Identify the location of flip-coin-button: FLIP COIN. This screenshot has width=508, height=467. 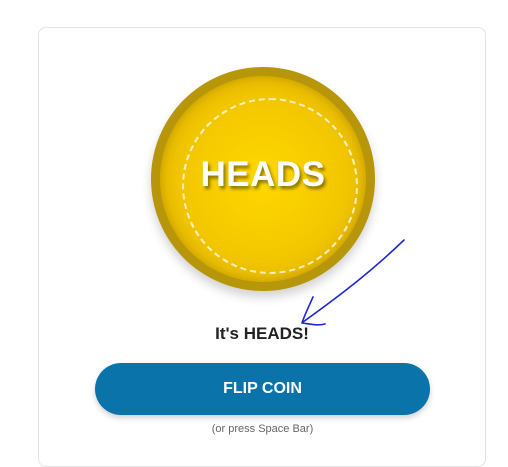
(262, 389).